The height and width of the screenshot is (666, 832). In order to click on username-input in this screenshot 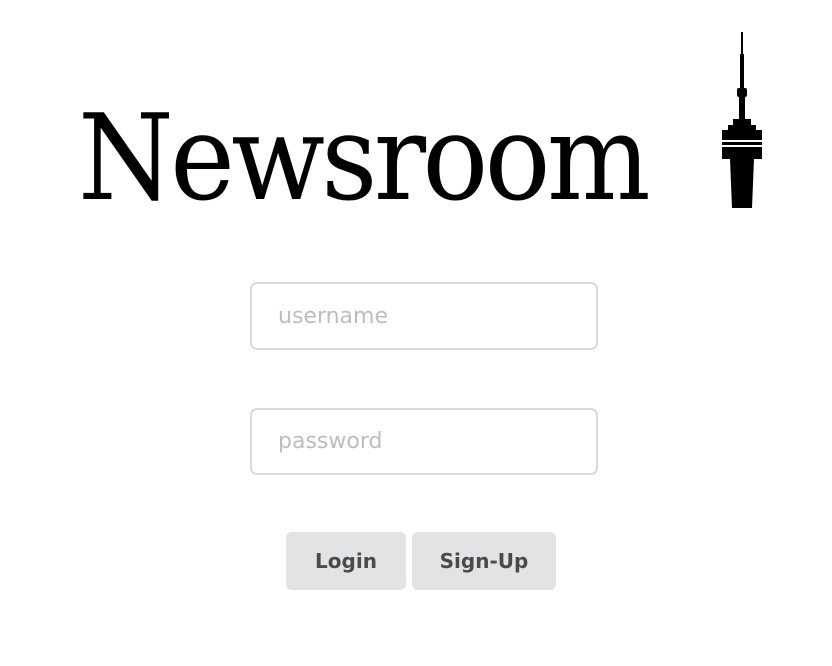, I will do `click(424, 316)`.